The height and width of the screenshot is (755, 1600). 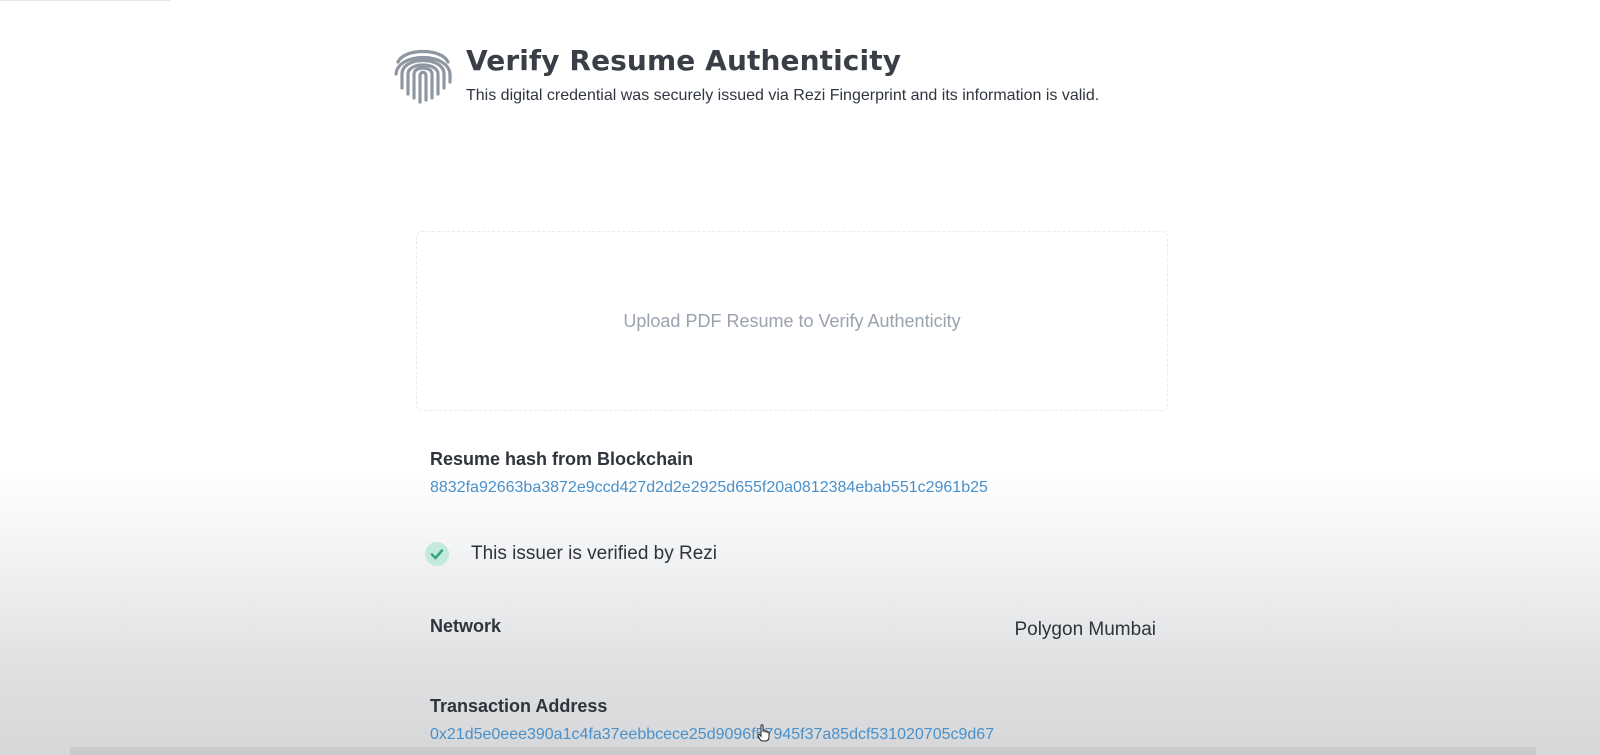 I want to click on check-circle-icon, so click(x=437, y=554).